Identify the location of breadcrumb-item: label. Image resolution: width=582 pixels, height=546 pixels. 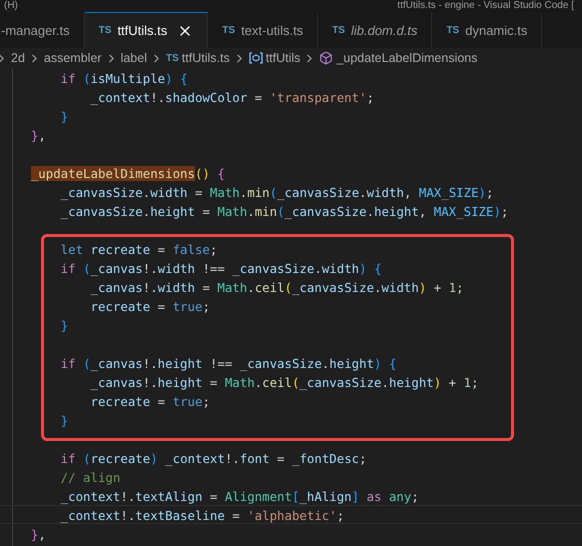
(133, 58).